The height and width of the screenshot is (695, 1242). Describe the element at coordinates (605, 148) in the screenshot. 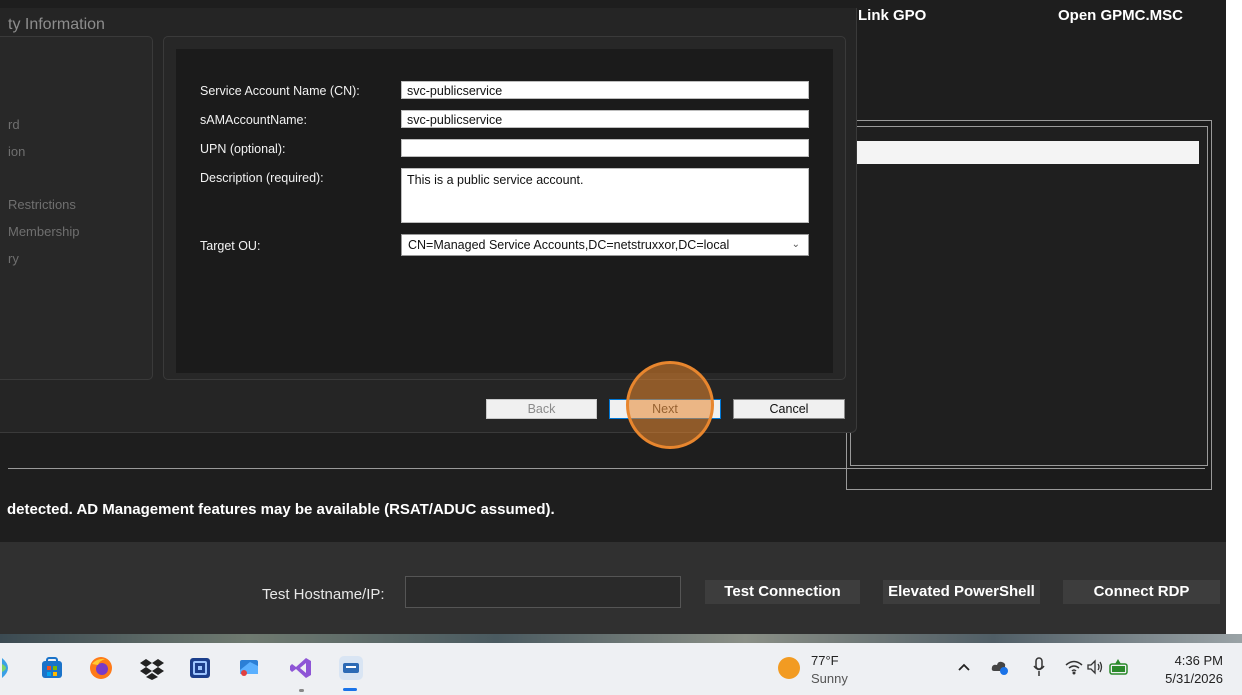

I see `upn-input` at that location.